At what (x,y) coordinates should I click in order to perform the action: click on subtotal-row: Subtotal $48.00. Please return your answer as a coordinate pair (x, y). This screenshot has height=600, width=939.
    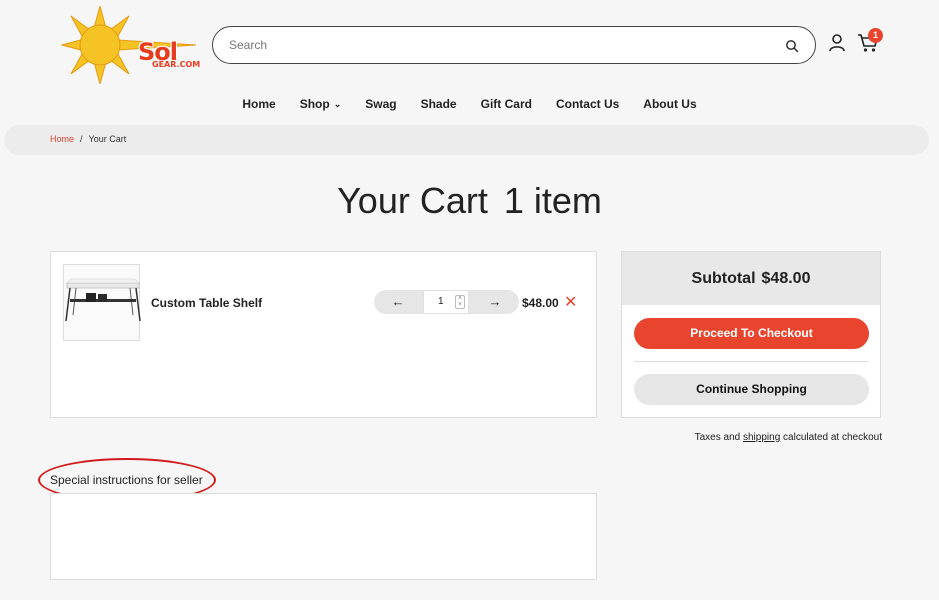
    Looking at the image, I should click on (751, 278).